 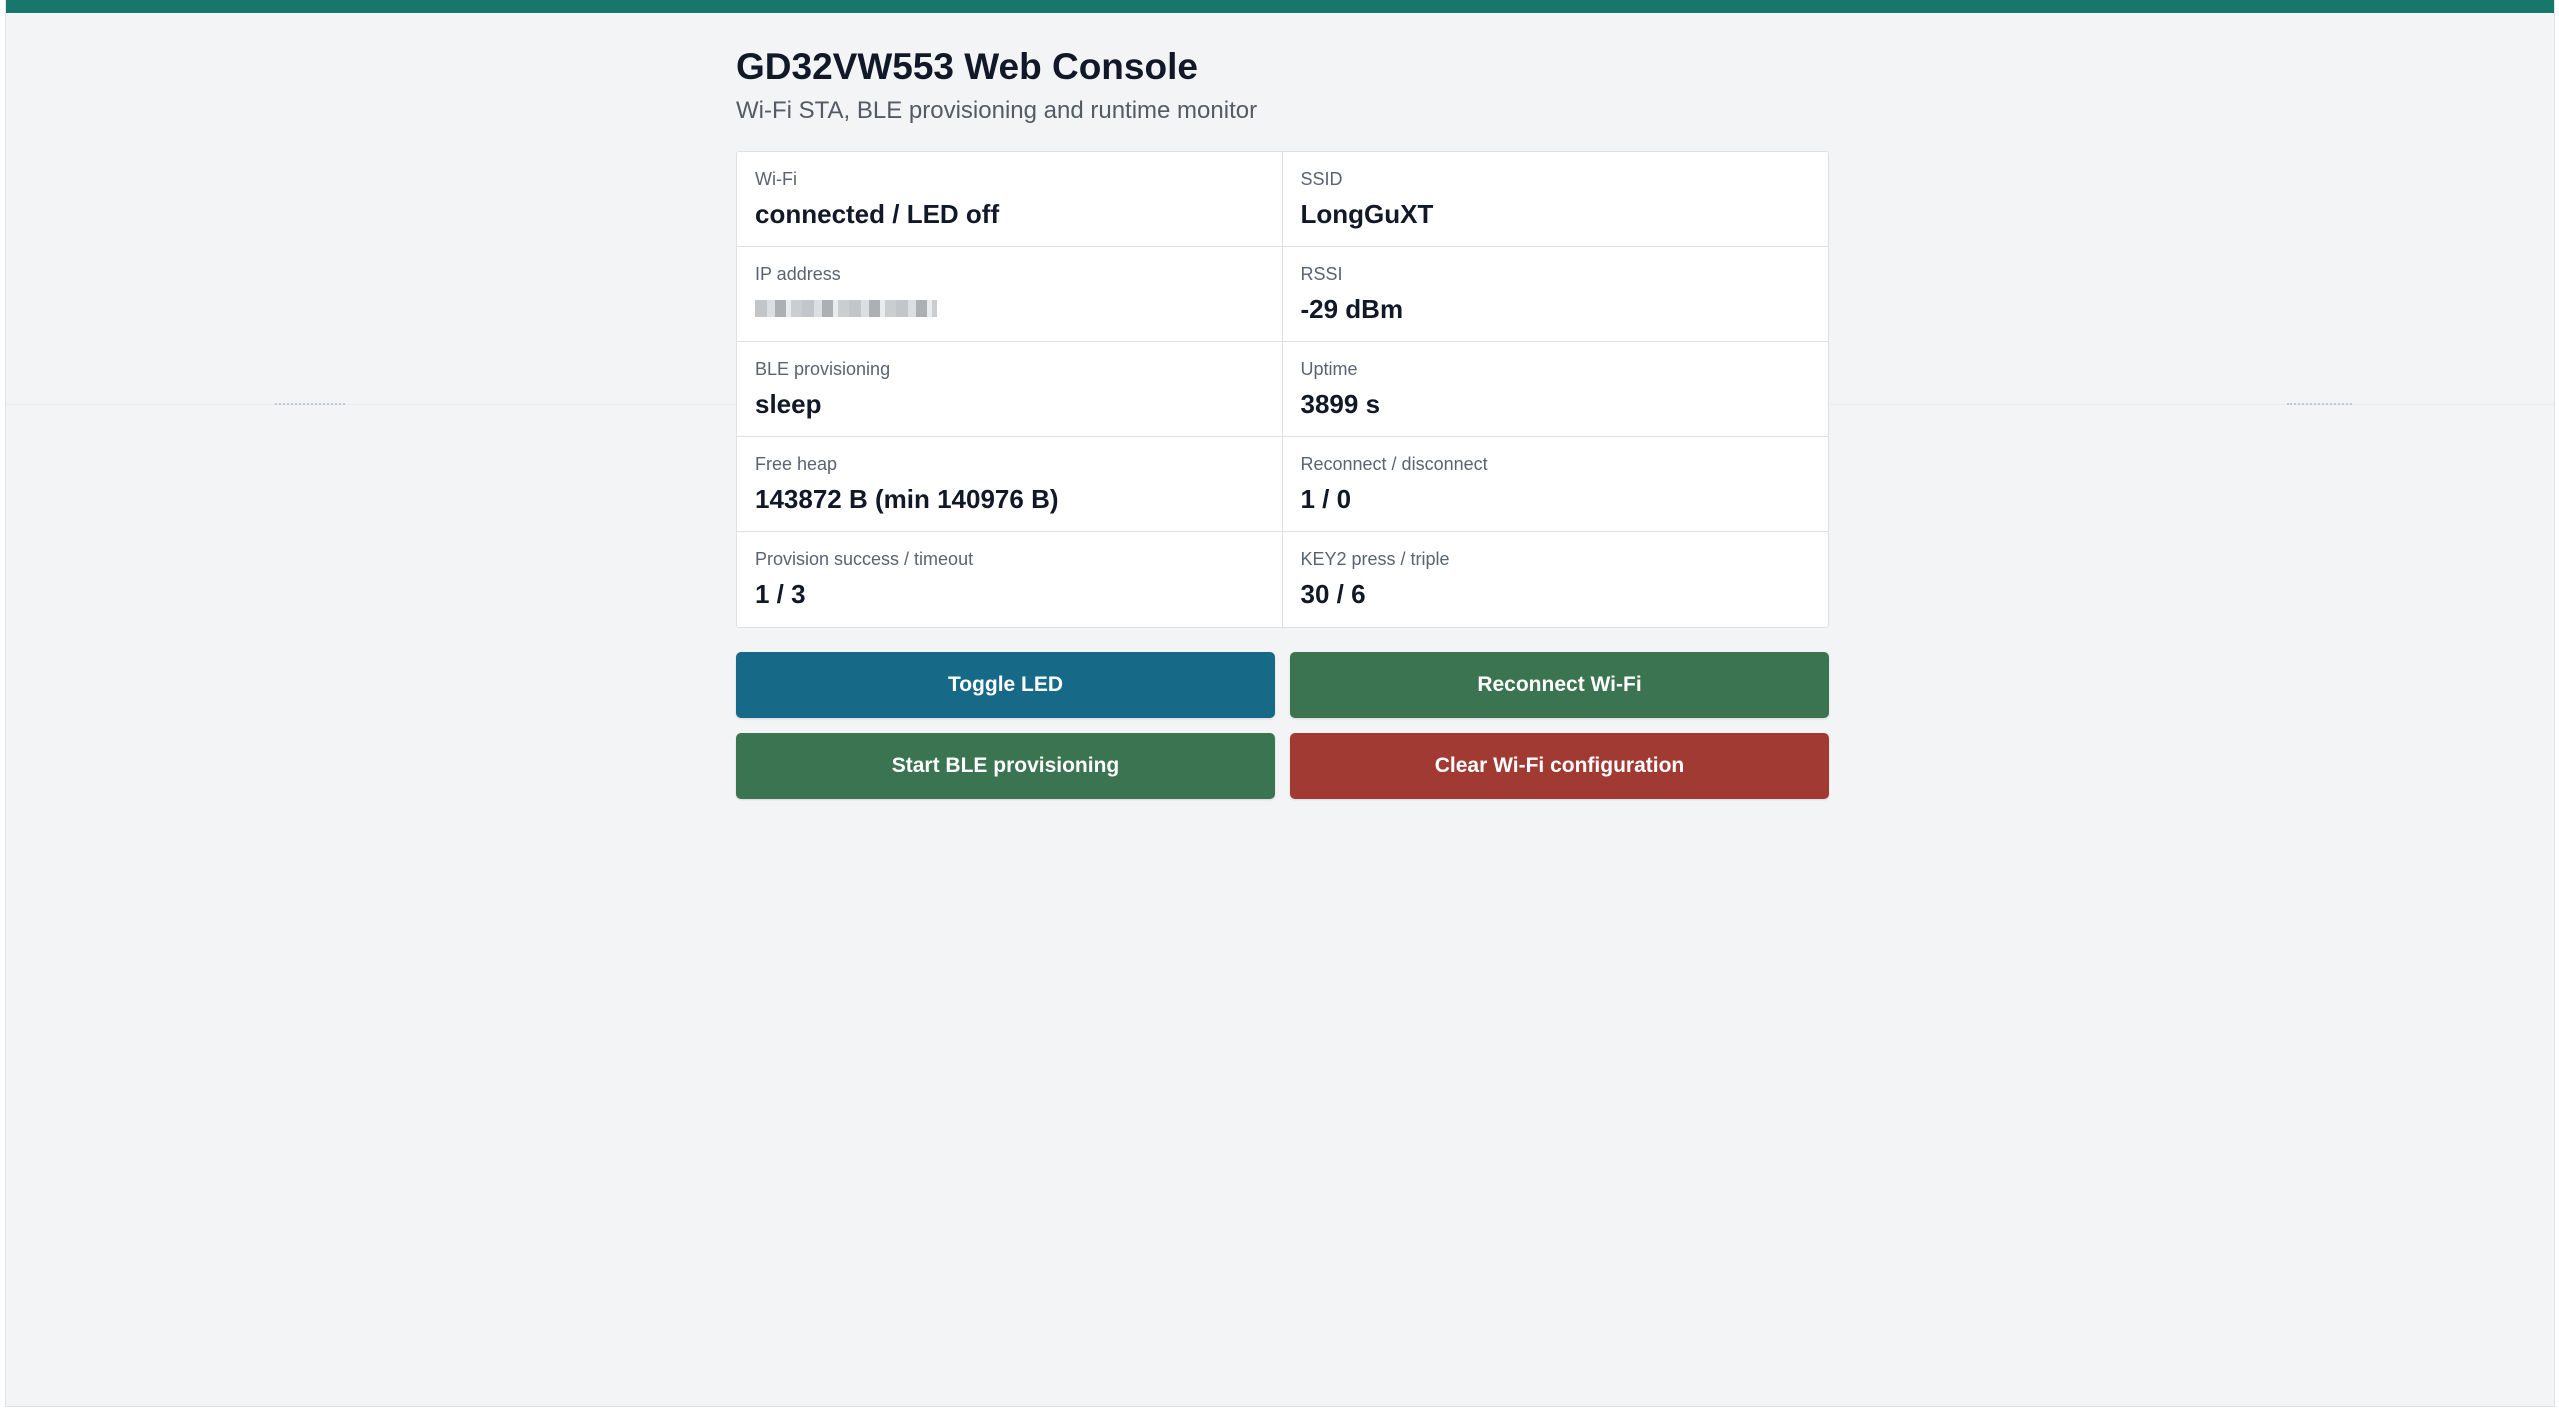 What do you see at coordinates (864, 559) in the screenshot?
I see `status-label: Provision success / timeout` at bounding box center [864, 559].